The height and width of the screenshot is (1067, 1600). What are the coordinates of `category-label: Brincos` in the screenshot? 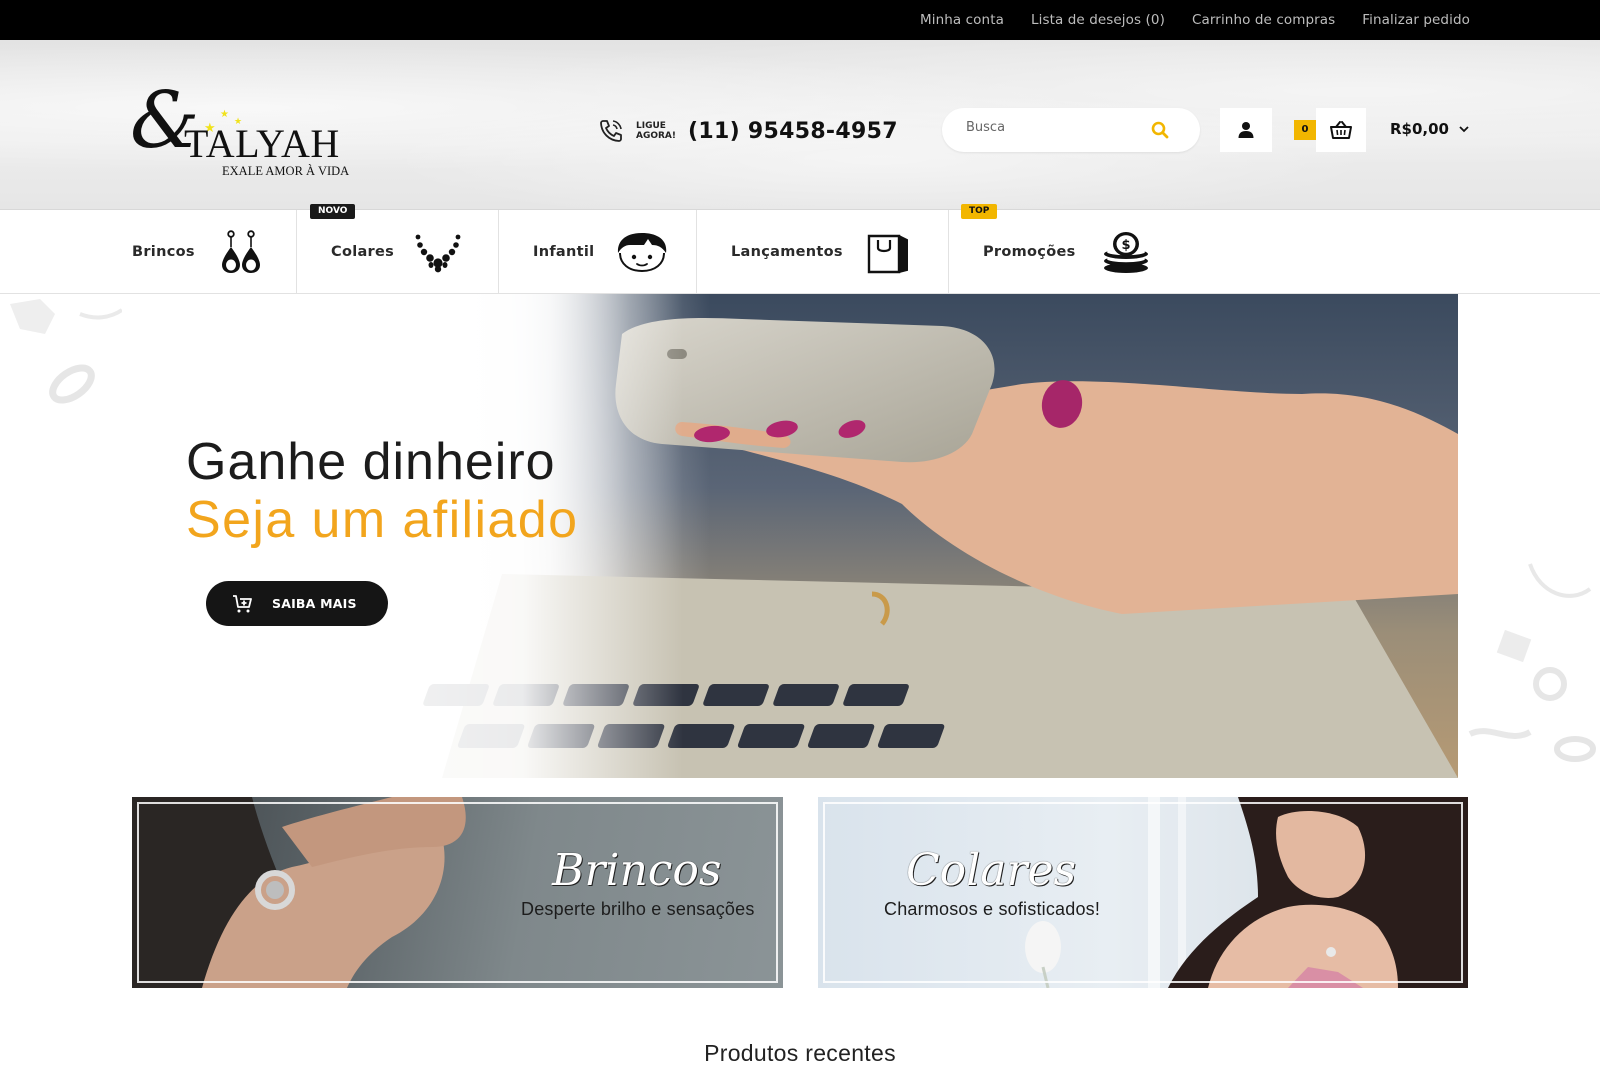 It's located at (163, 252).